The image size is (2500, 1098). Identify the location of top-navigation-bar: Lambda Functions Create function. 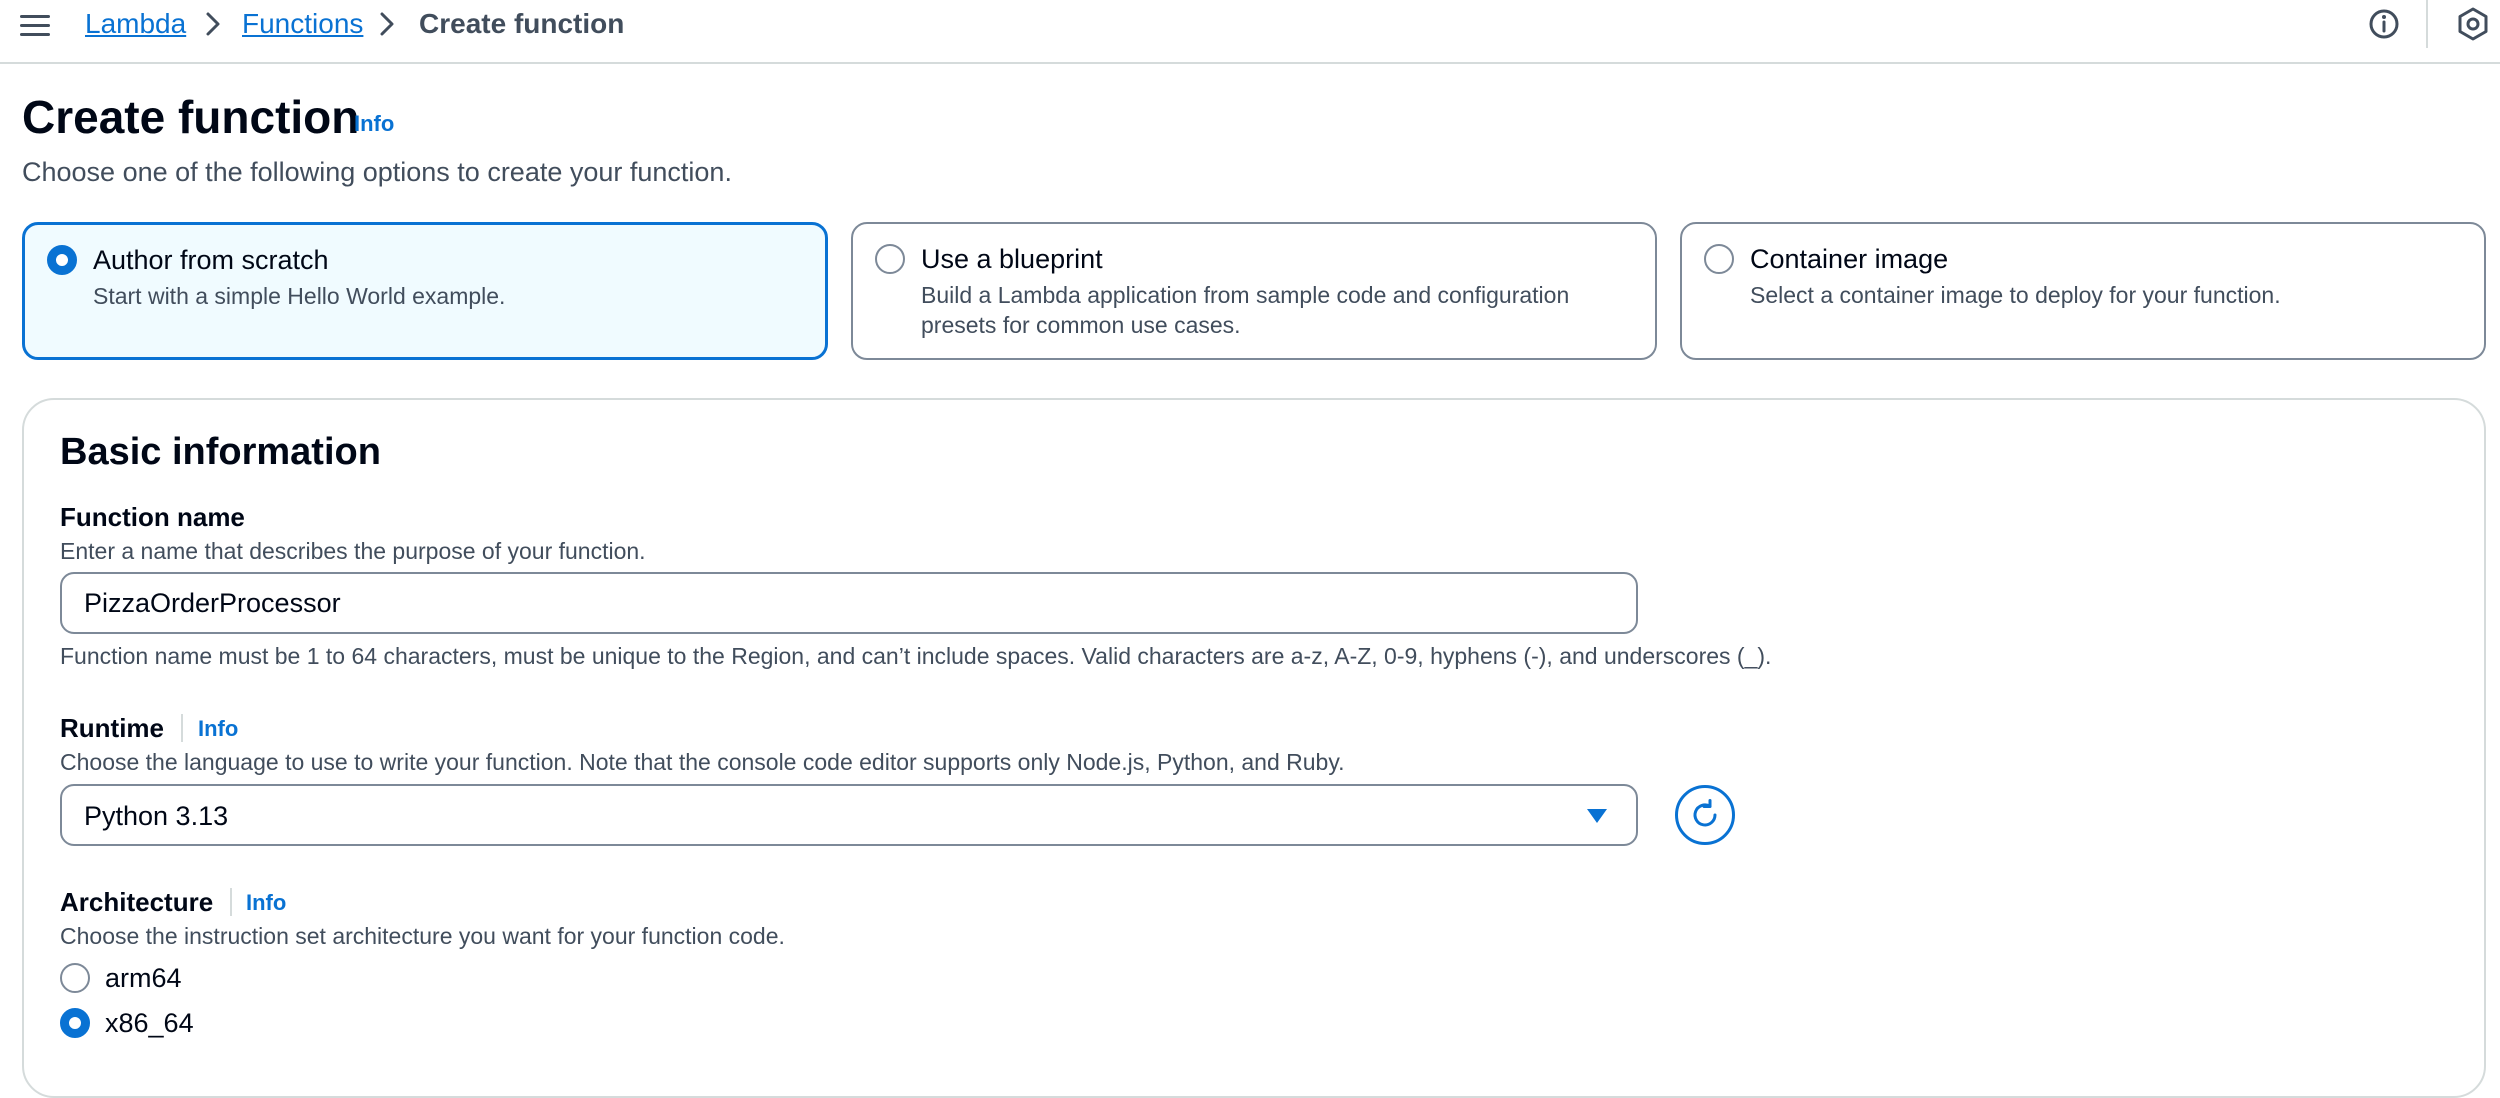
(1250, 32).